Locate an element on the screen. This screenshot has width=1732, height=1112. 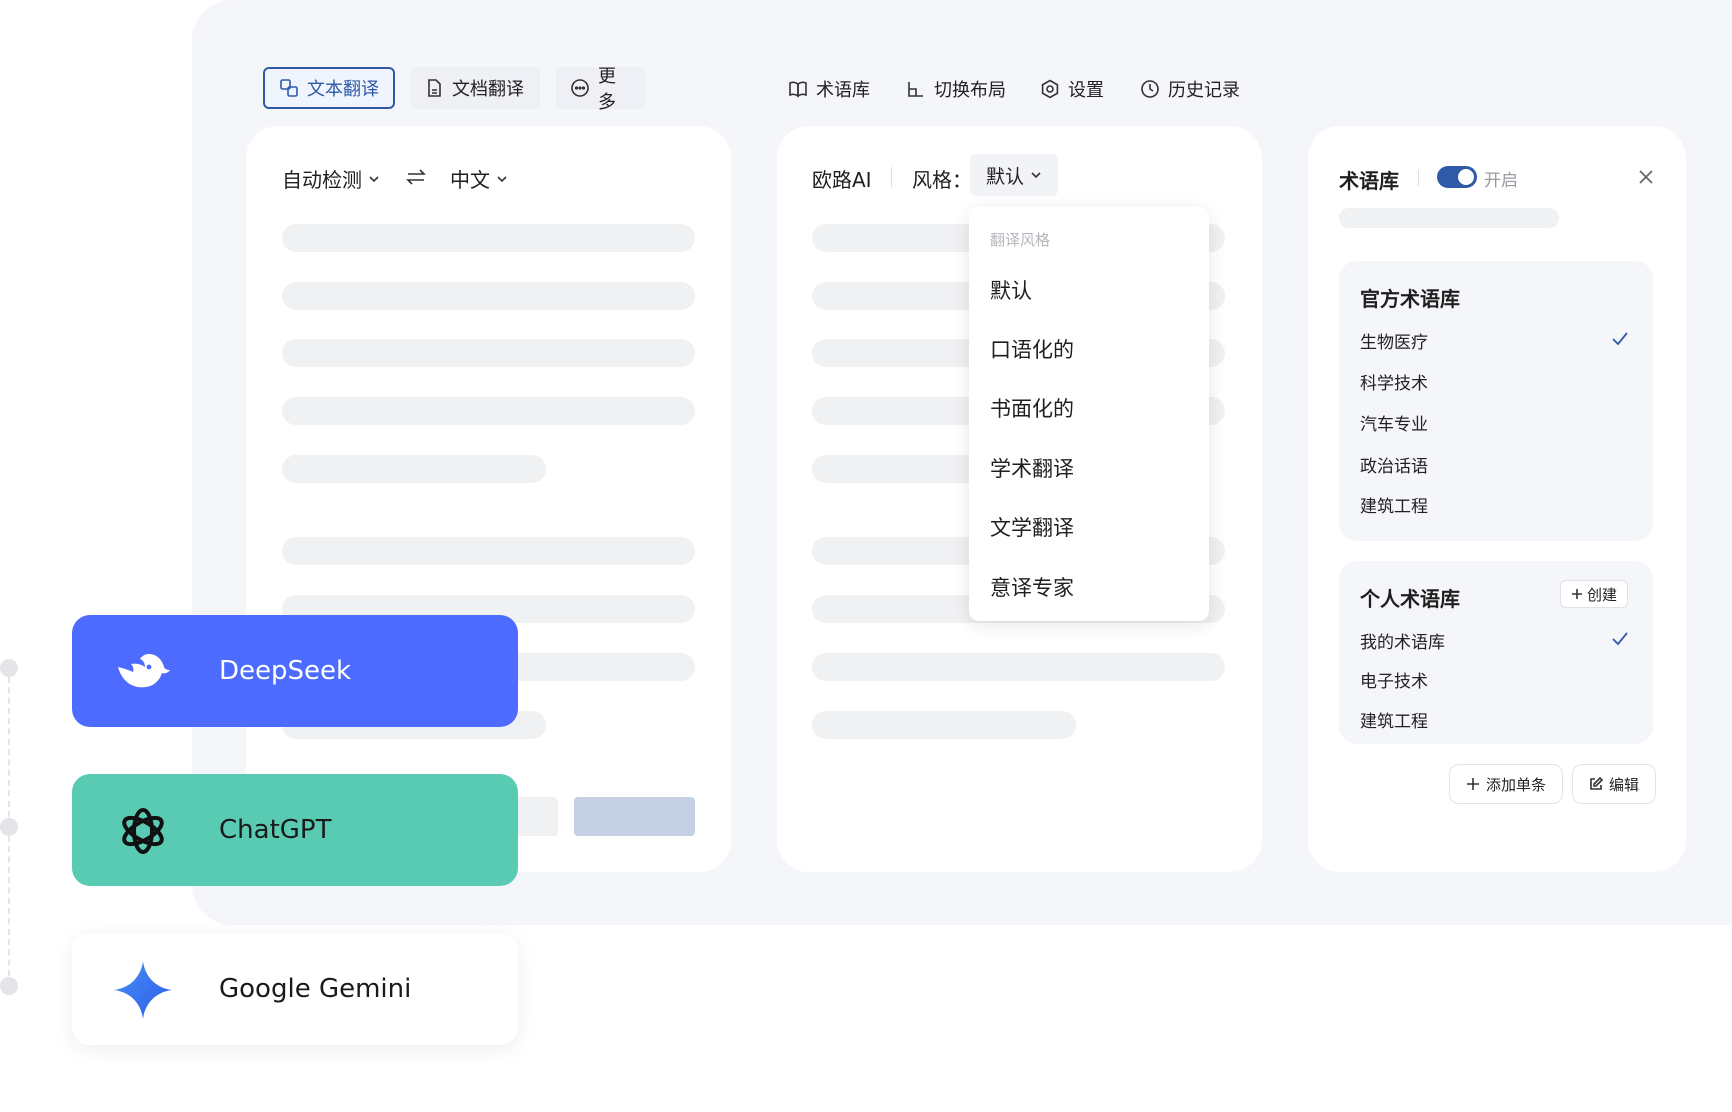
glossary-item: 政治话语 is located at coordinates (1394, 464).